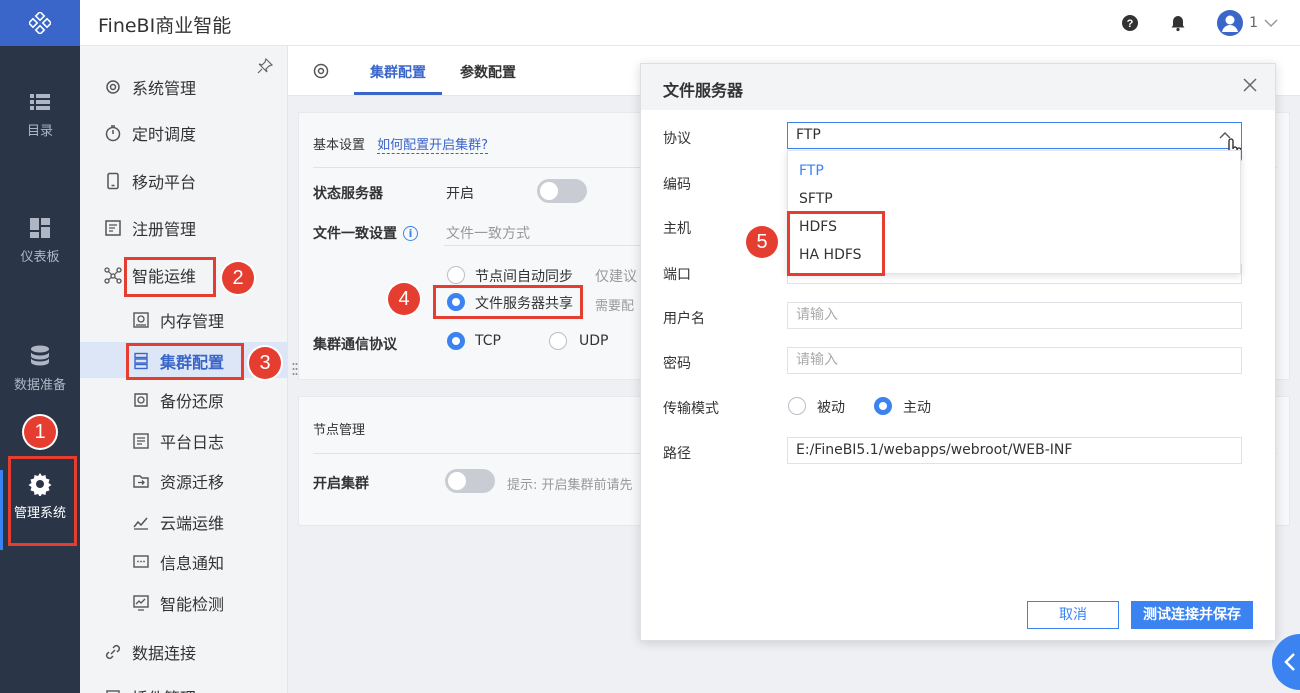 The height and width of the screenshot is (693, 1300). I want to click on user-count: 1, so click(1253, 23).